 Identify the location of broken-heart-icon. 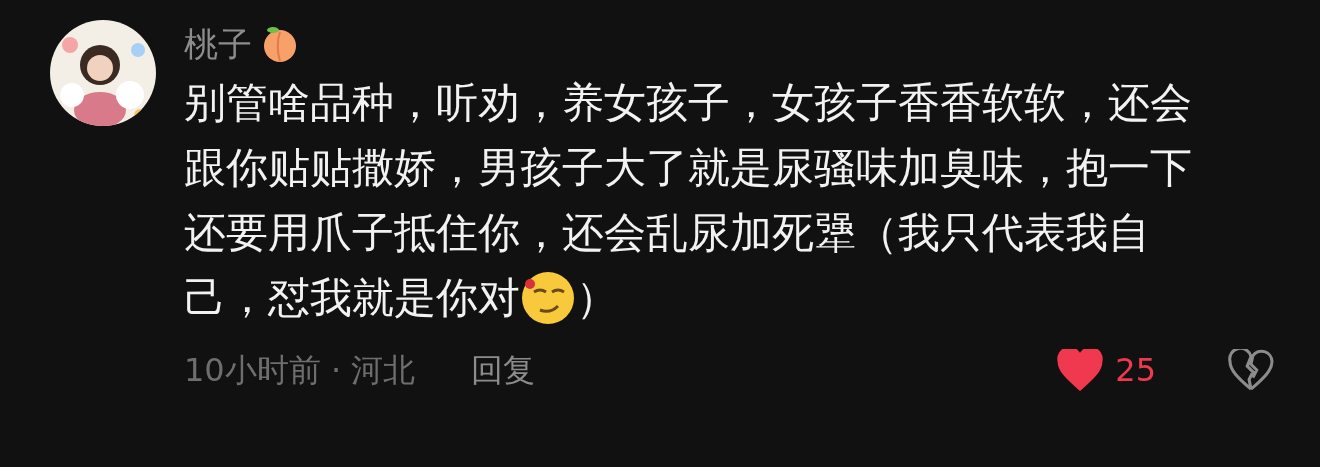
(1251, 370).